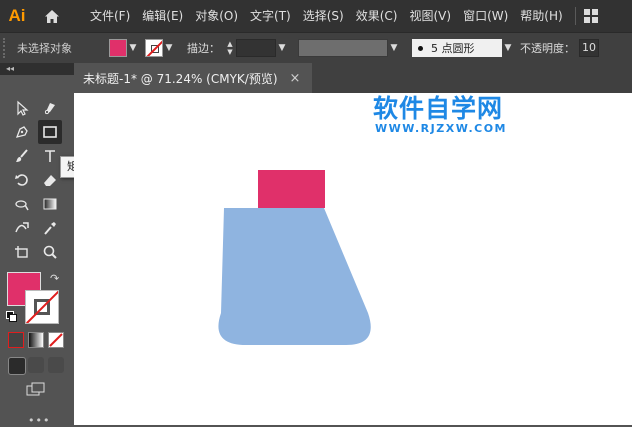 The height and width of the screenshot is (427, 632). What do you see at coordinates (353, 78) in the screenshot?
I see `document-tab-row: 未标题-1* @ 71.24% (CMYK/预览) ×` at bounding box center [353, 78].